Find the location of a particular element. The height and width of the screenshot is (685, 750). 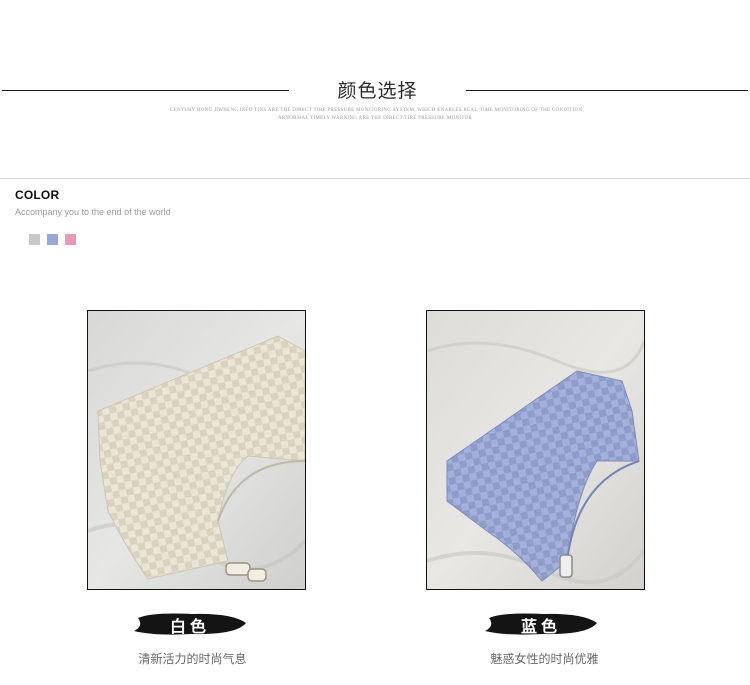

product-photo-blue is located at coordinates (535, 450).